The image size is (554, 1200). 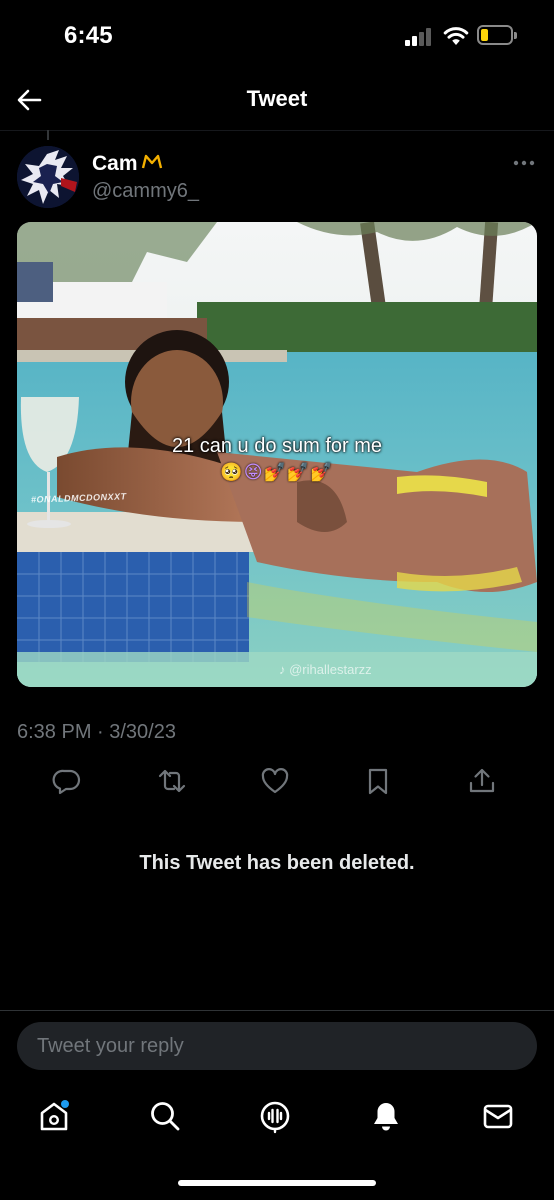 What do you see at coordinates (277, 1010) in the screenshot?
I see `divider` at bounding box center [277, 1010].